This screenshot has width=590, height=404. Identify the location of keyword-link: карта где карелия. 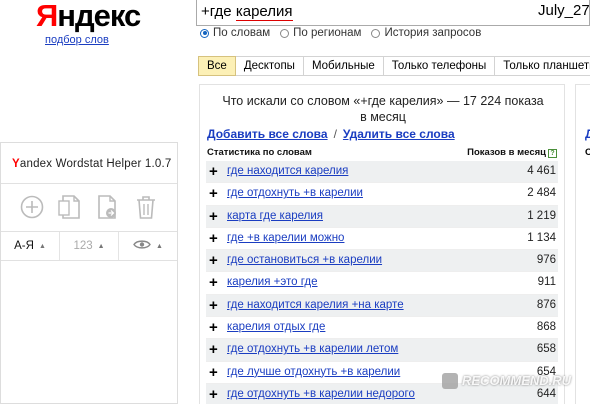
(275, 216).